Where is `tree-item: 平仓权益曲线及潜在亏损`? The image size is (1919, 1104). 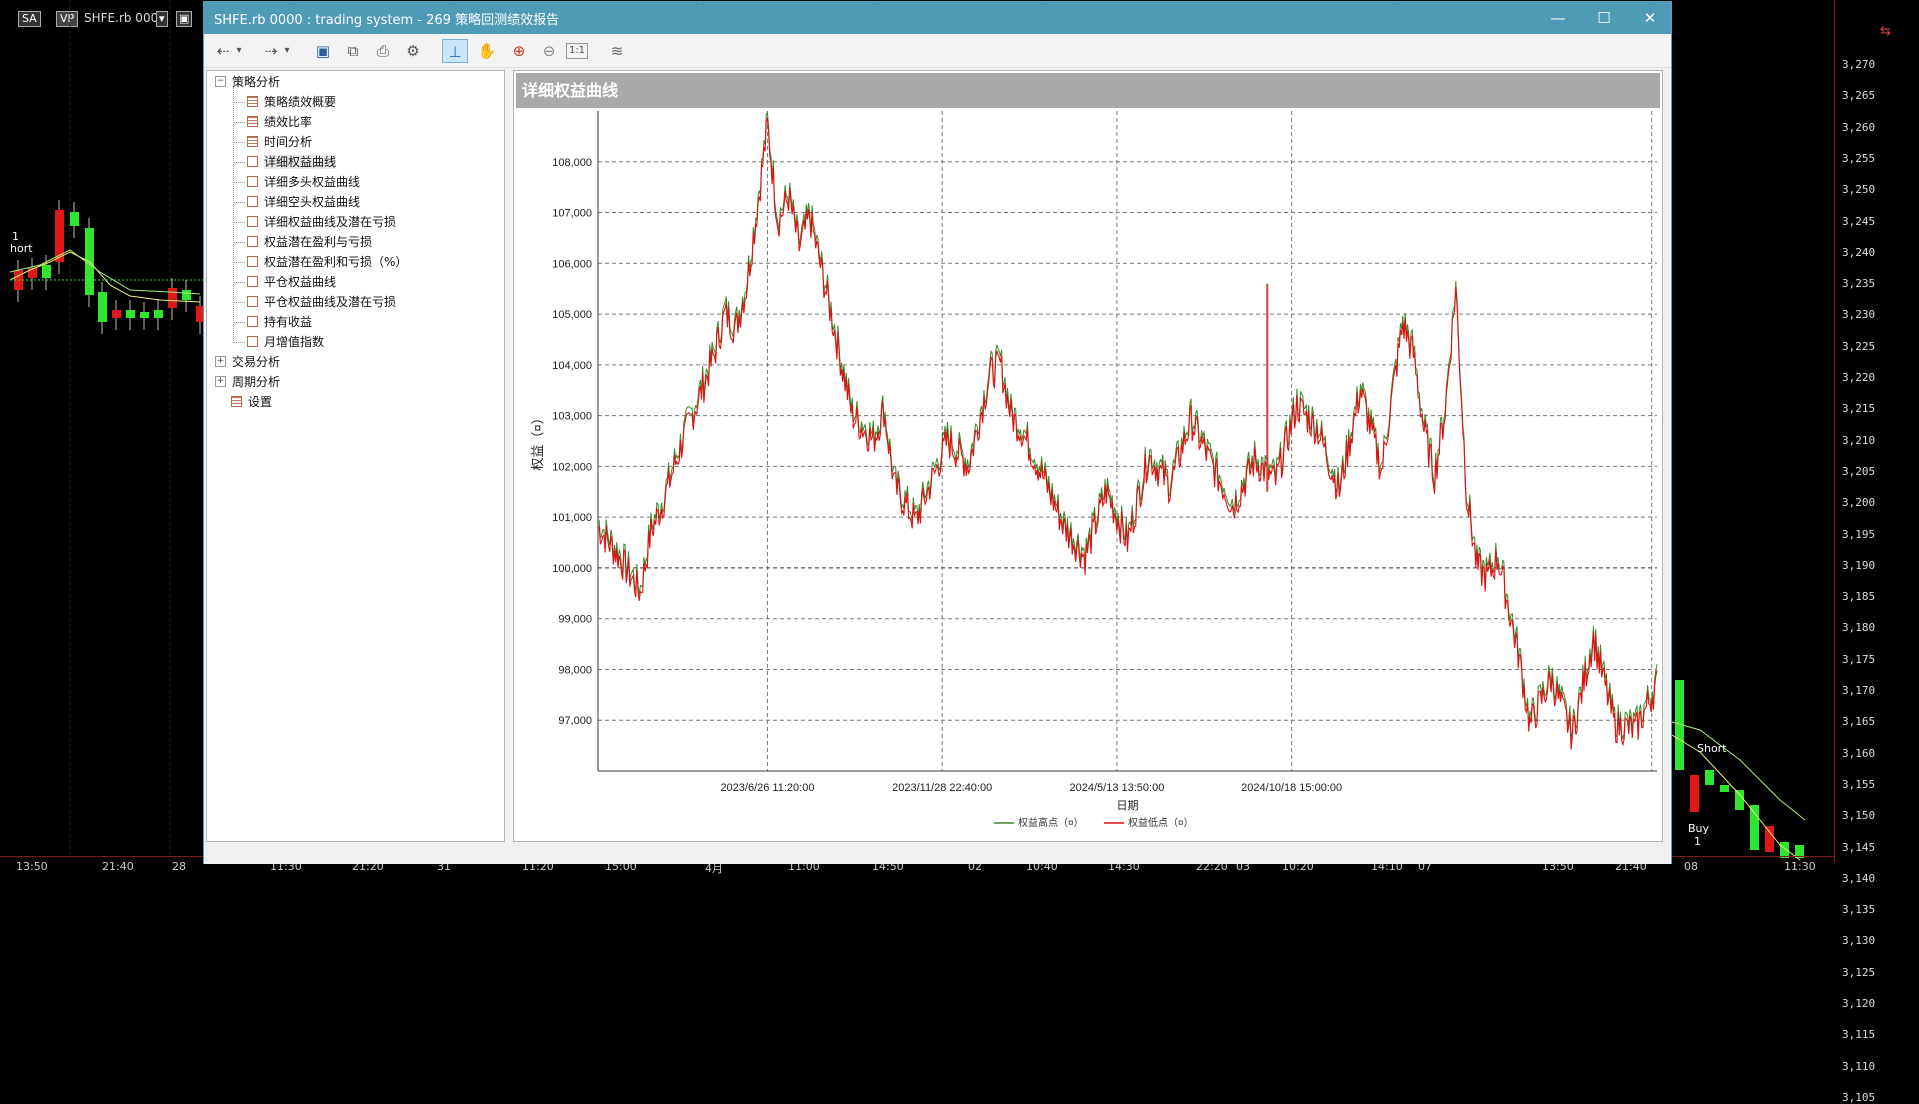 tree-item: 平仓权益曲线及潜在亏损 is located at coordinates (321, 302).